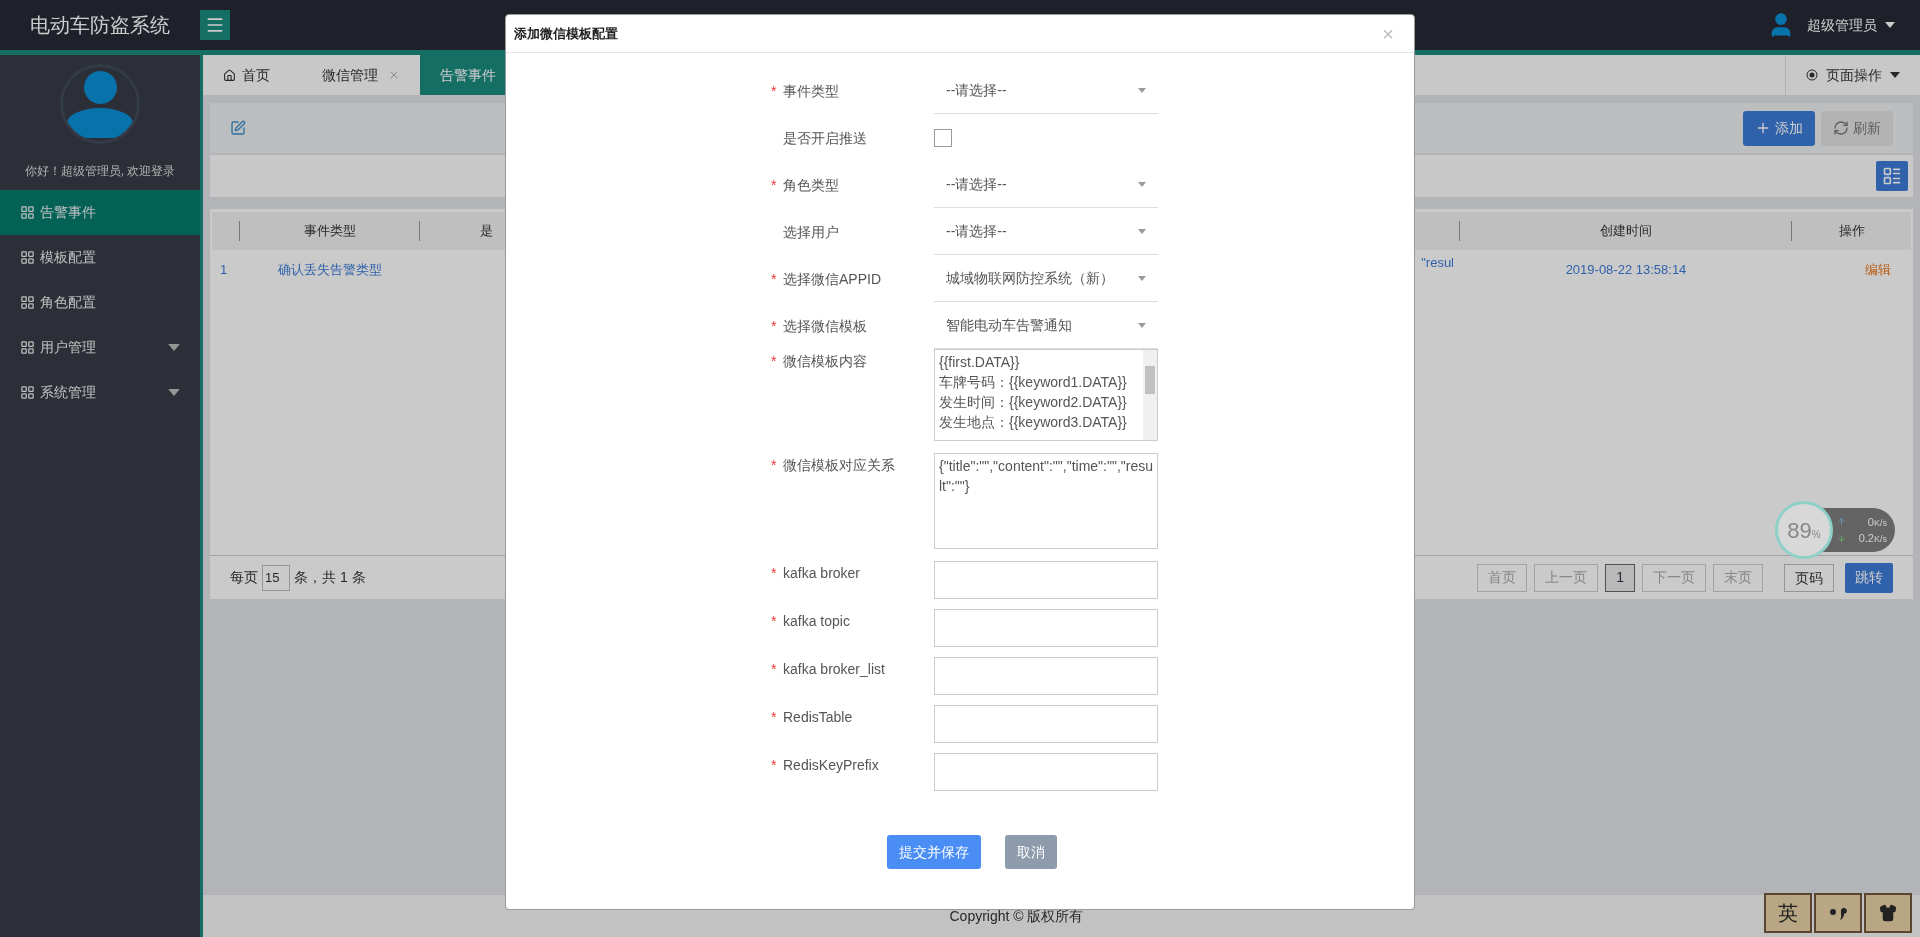  I want to click on refresh-icon, so click(1841, 128).